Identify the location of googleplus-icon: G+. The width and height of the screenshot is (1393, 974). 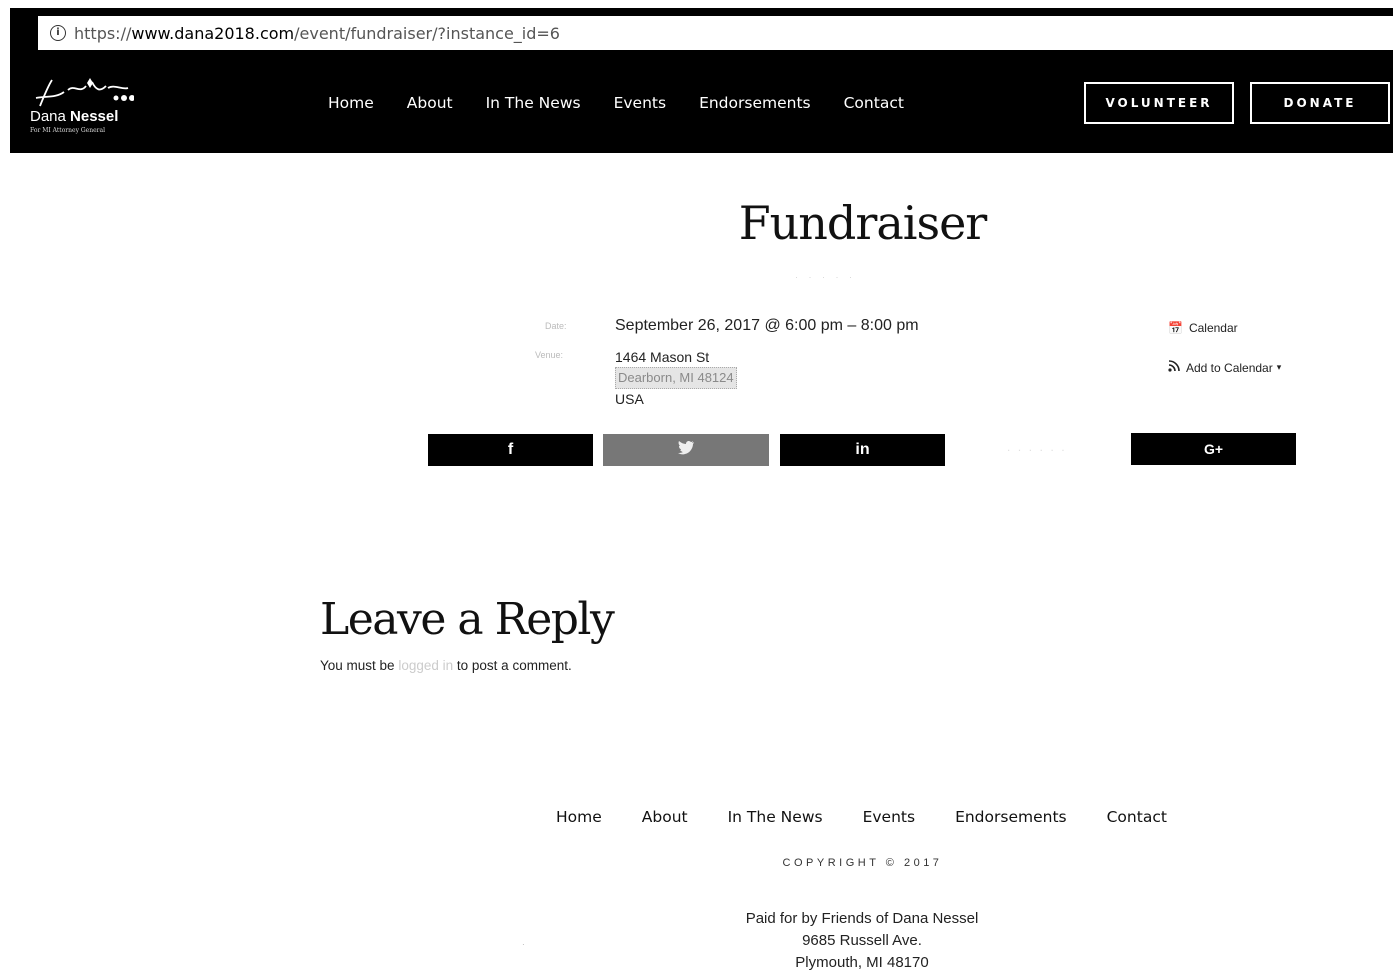
(1213, 449).